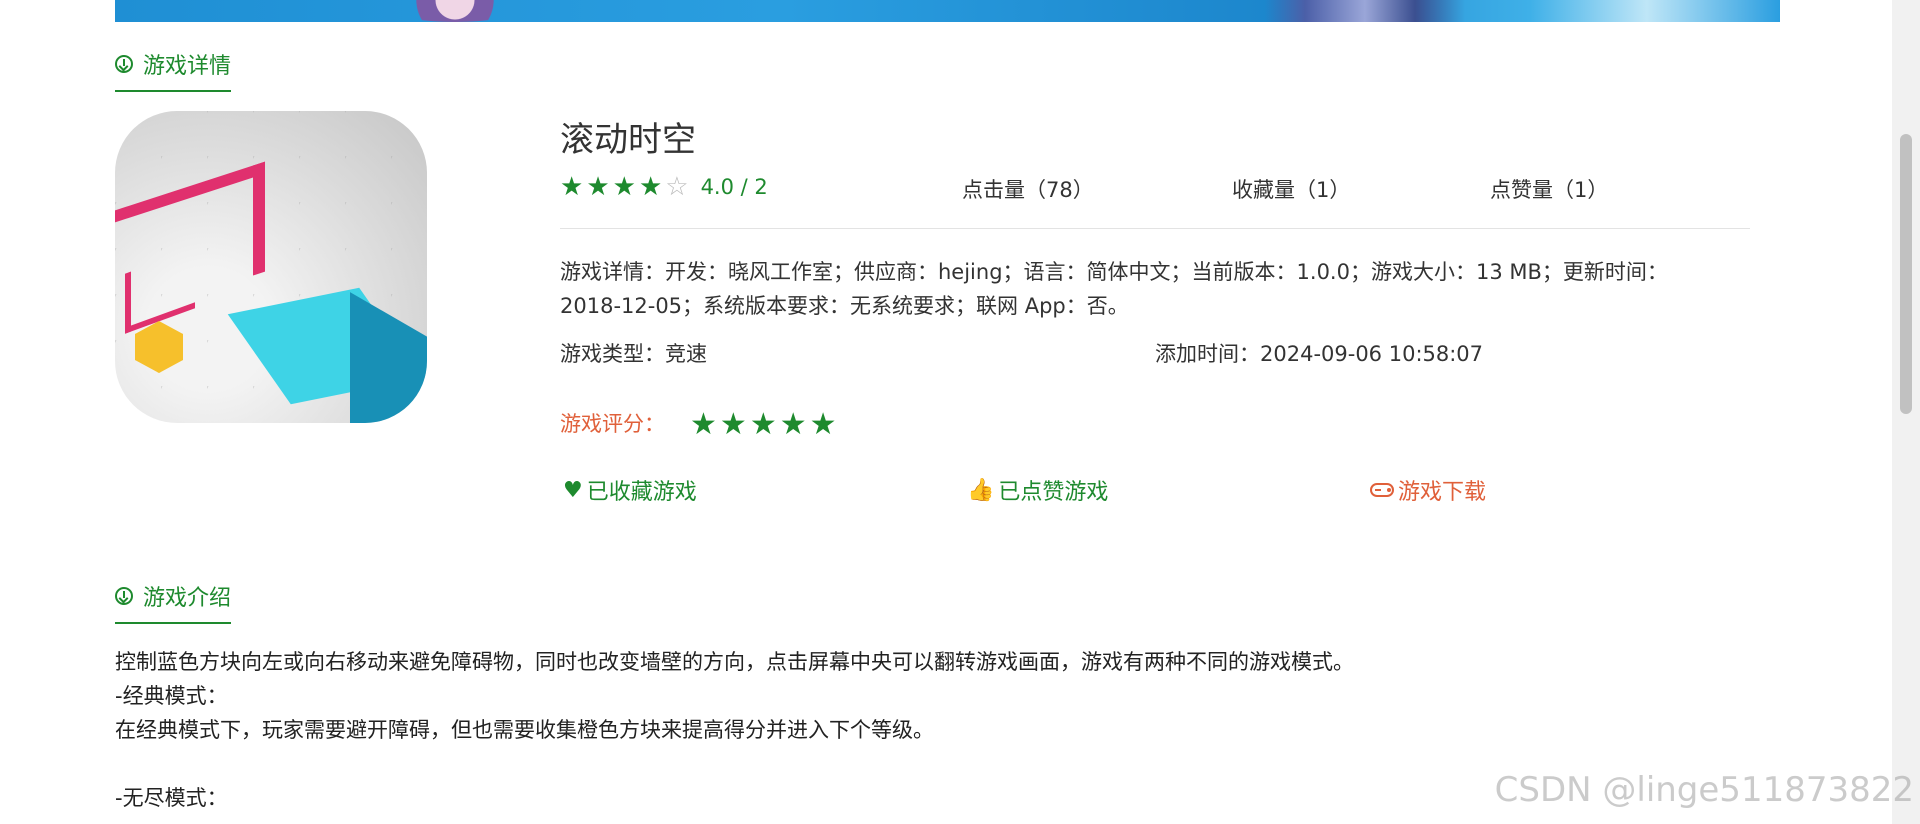 The height and width of the screenshot is (824, 1920). I want to click on star-empty-icon: ☆, so click(677, 187).